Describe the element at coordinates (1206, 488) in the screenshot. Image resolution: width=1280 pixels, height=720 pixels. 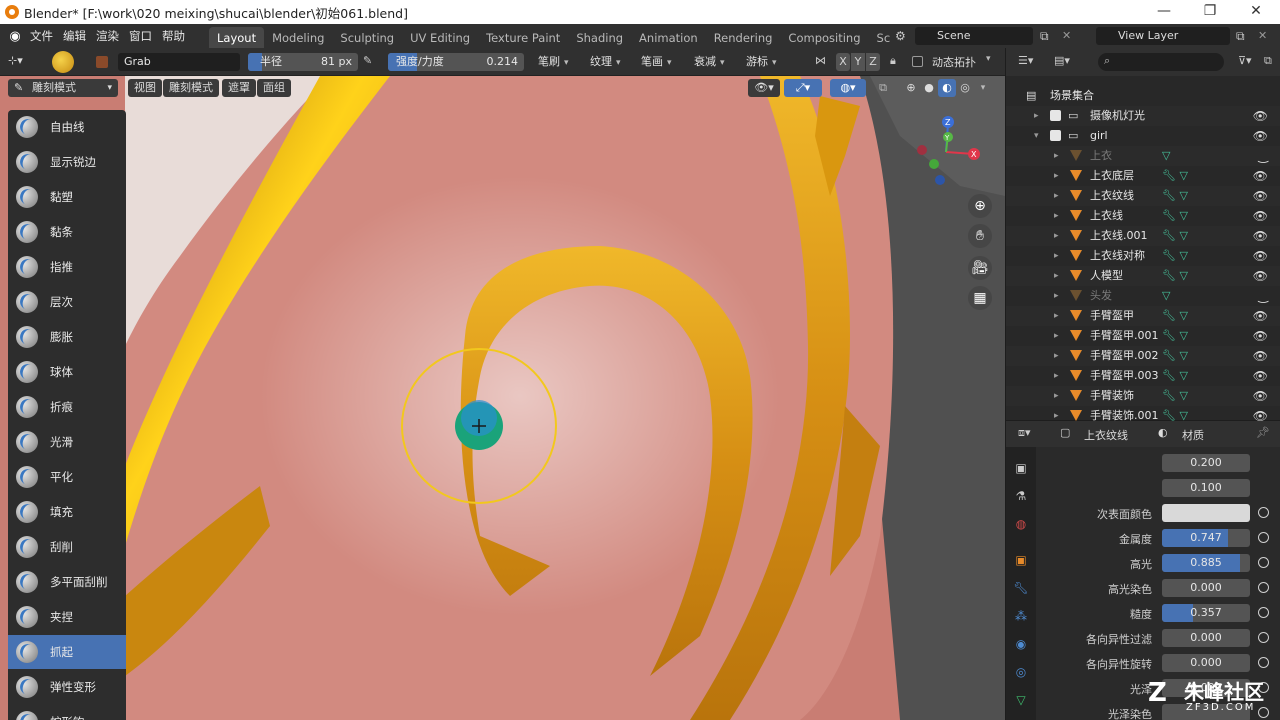
I see `property-value-field: 0.100` at that location.